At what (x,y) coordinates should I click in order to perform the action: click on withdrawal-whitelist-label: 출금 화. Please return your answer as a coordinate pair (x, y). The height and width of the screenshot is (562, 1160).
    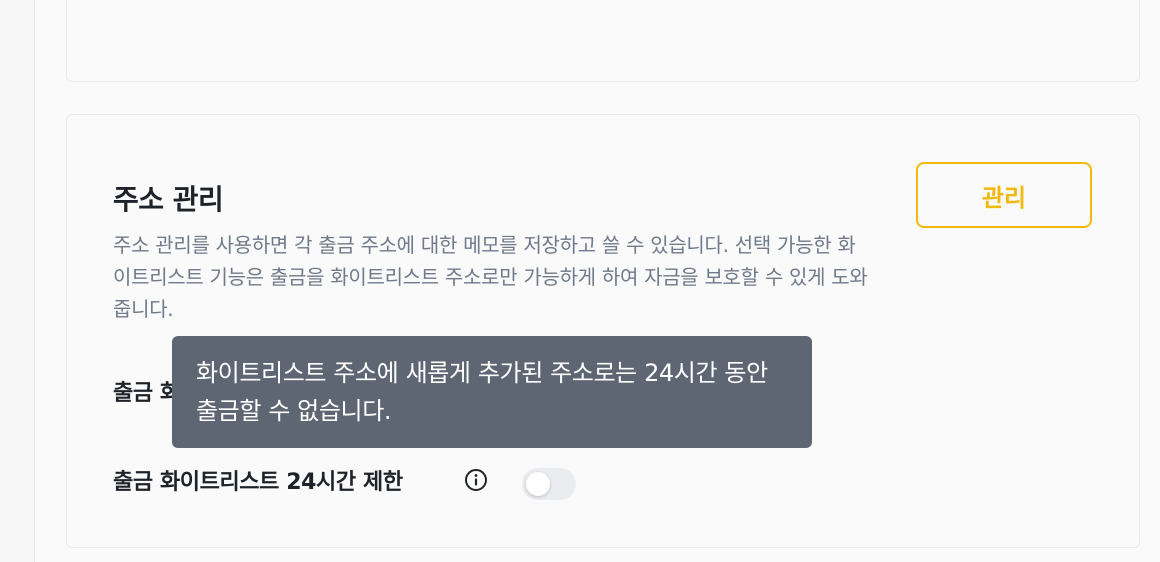
    Looking at the image, I should click on (146, 393).